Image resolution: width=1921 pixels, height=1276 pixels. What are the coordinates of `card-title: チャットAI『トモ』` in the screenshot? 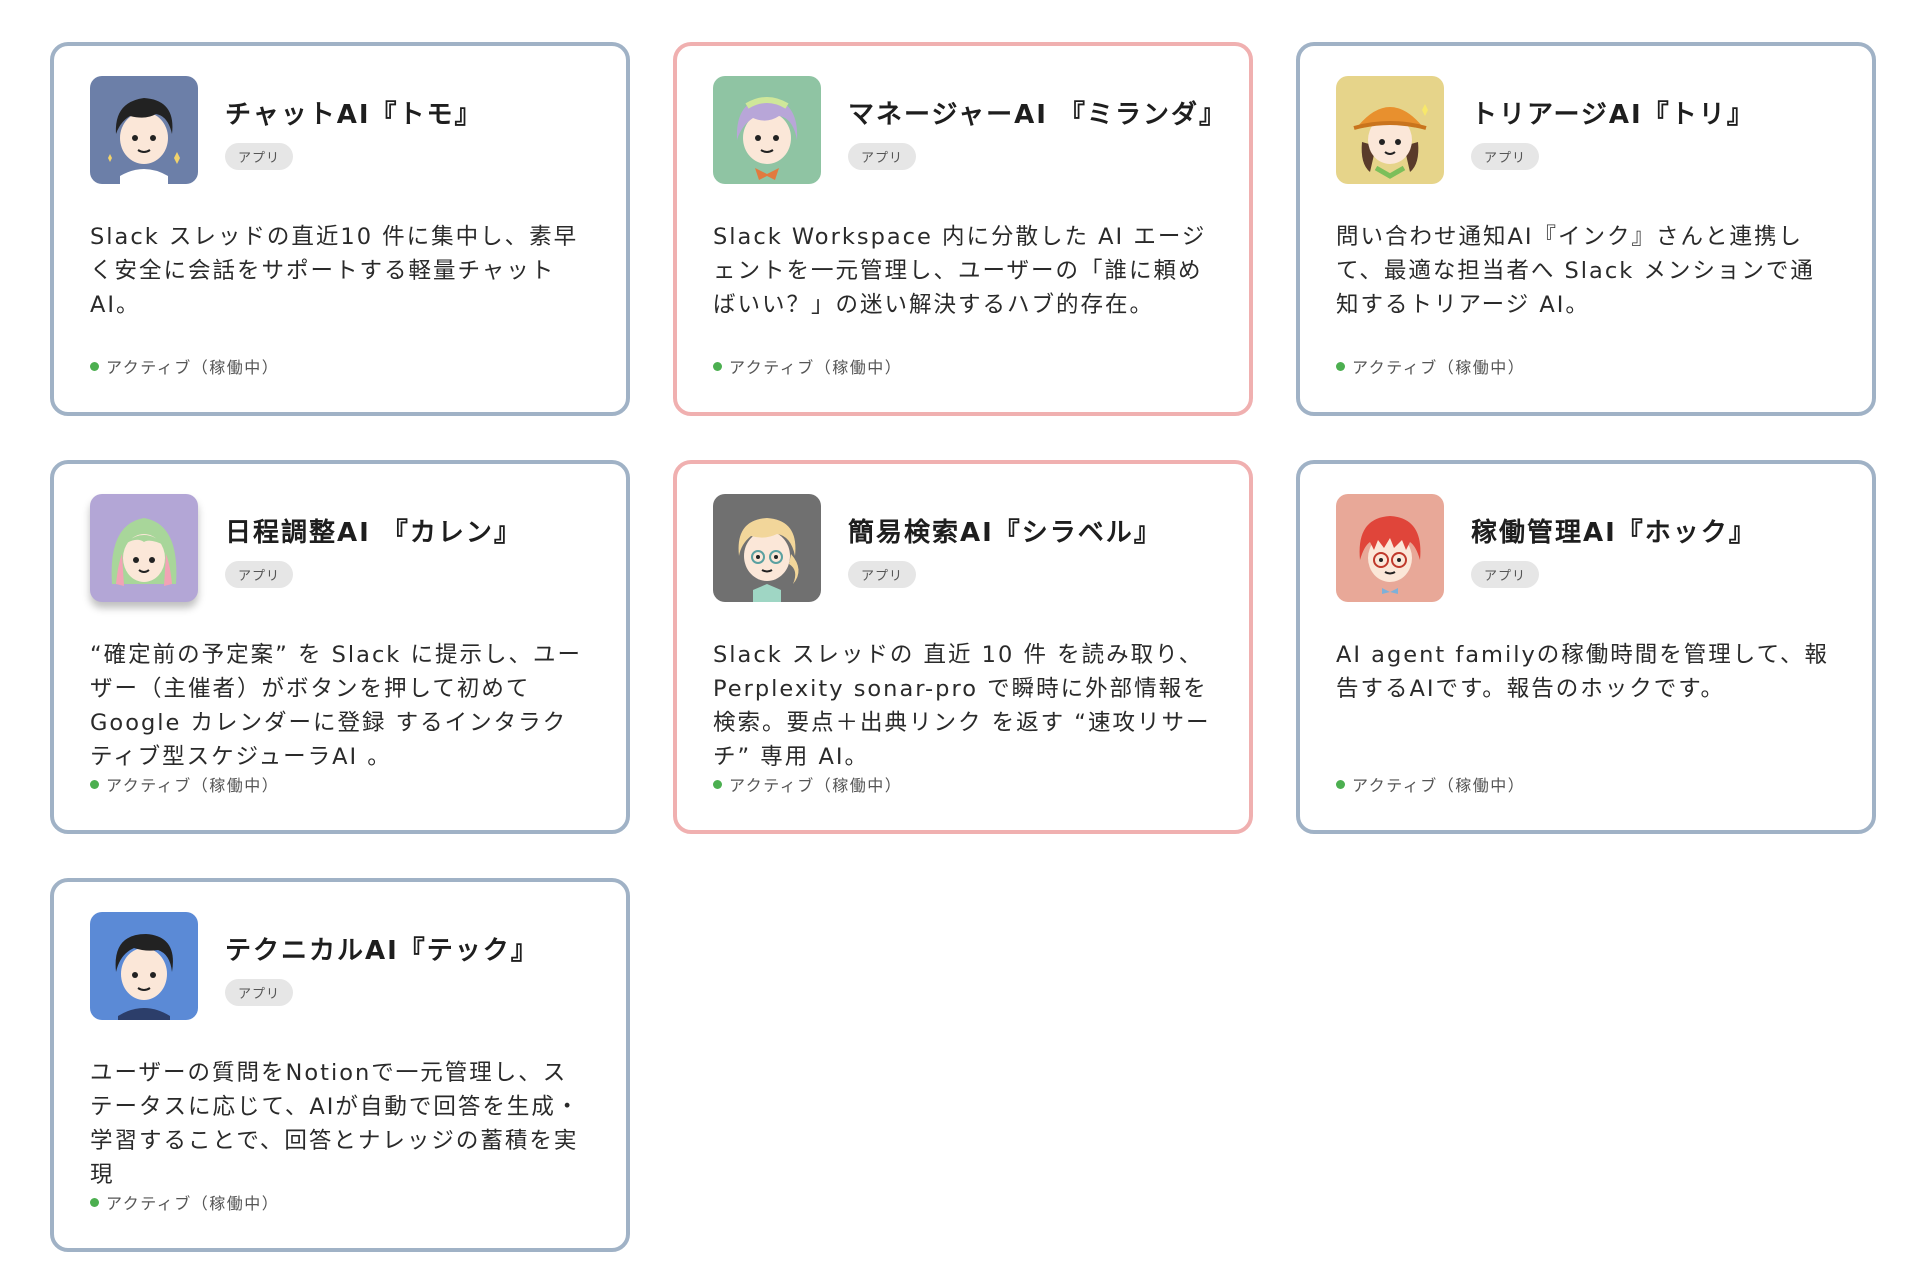 It's located at (354, 115).